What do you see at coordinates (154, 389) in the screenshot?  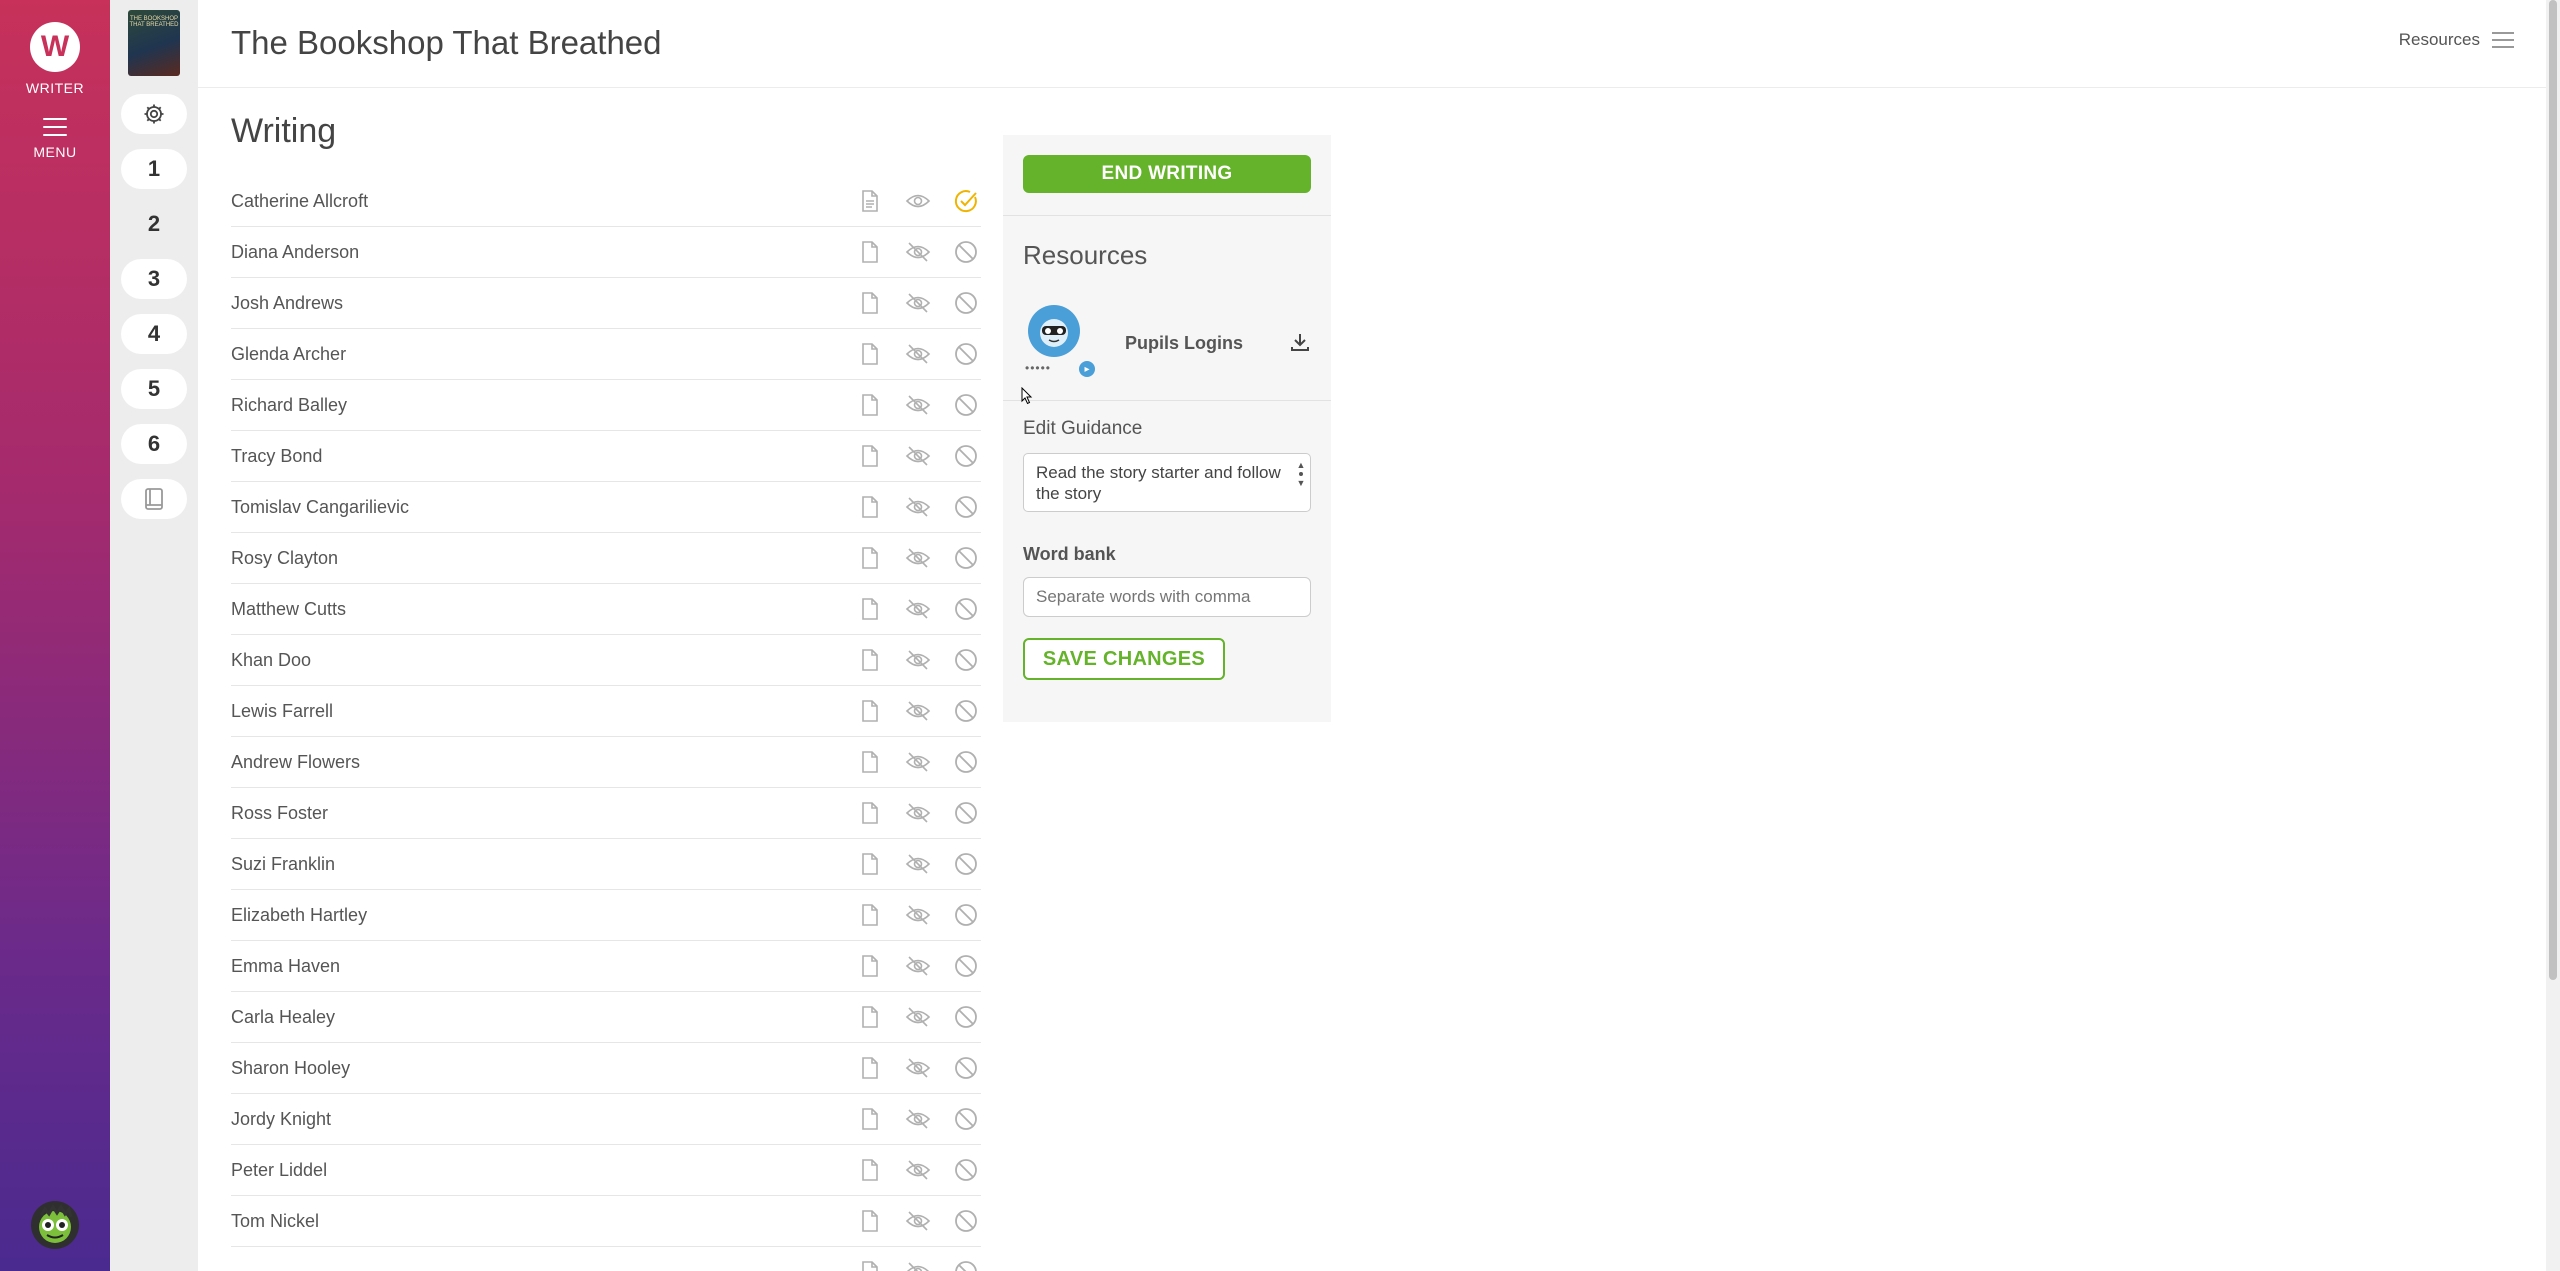 I see `step-5-button: 5` at bounding box center [154, 389].